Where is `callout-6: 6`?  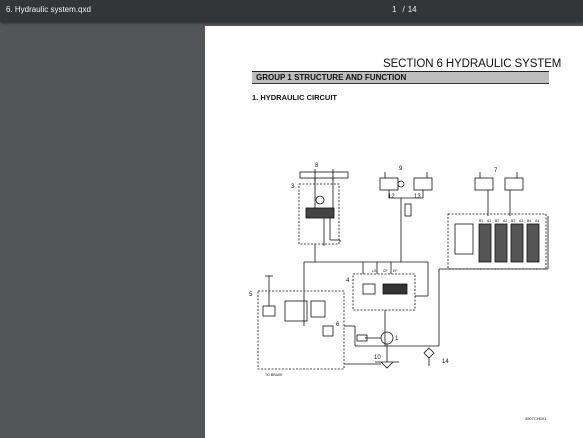
callout-6: 6 is located at coordinates (338, 325).